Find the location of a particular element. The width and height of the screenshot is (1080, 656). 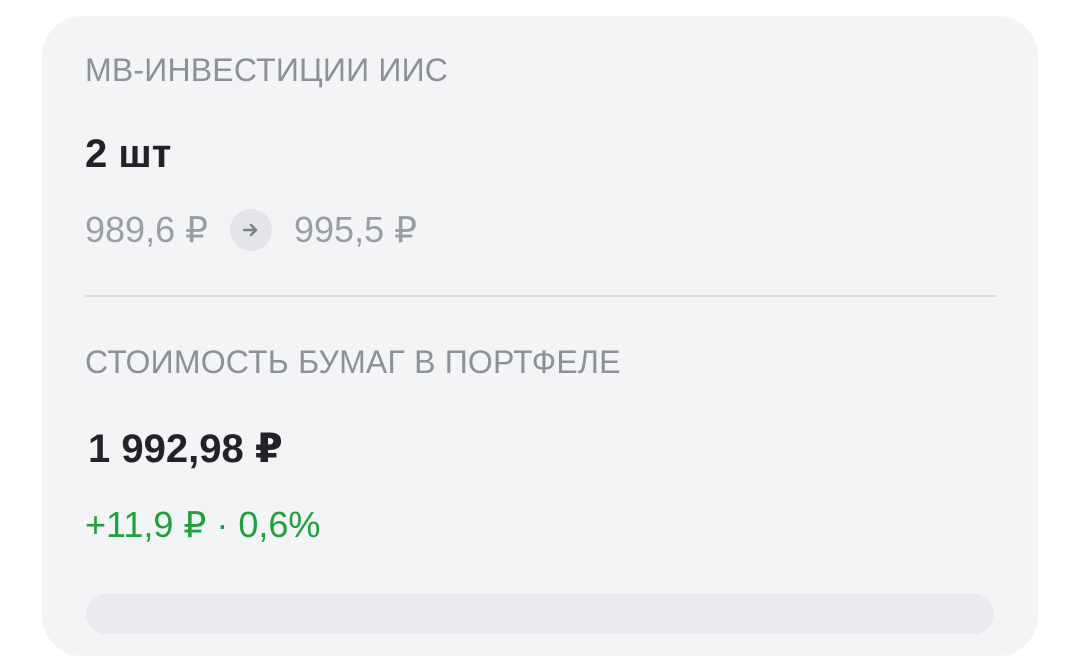

portfolio-change: +11,9 ₽ · 0,6% is located at coordinates (203, 524).